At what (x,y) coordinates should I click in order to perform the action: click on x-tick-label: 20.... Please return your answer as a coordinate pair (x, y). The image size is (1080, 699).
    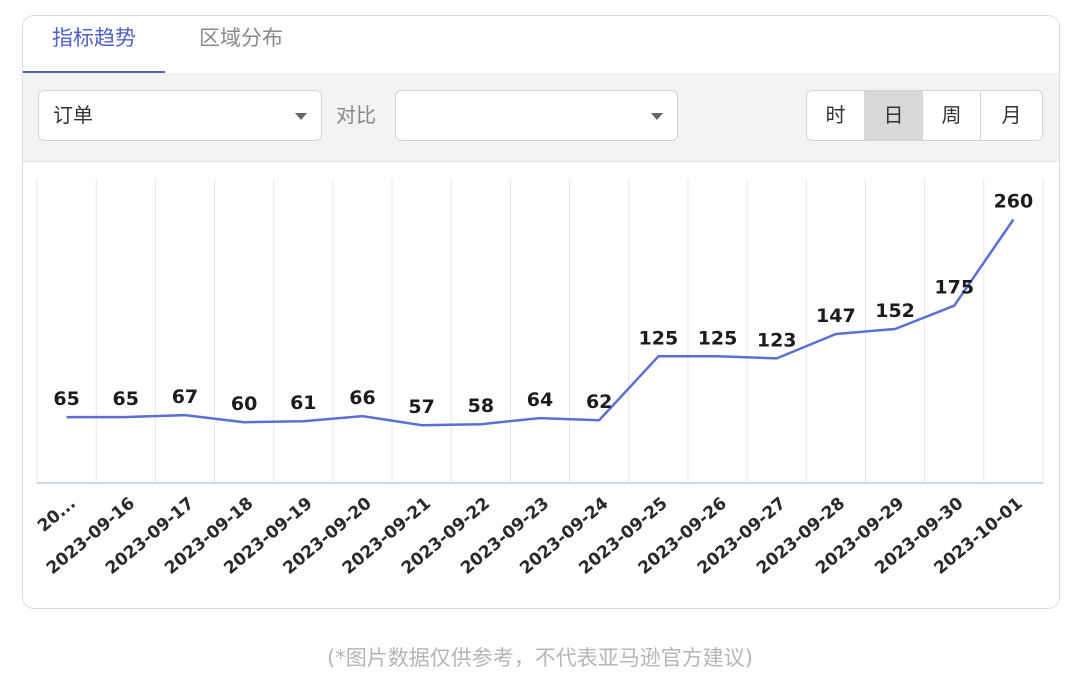
    Looking at the image, I should click on (57, 515).